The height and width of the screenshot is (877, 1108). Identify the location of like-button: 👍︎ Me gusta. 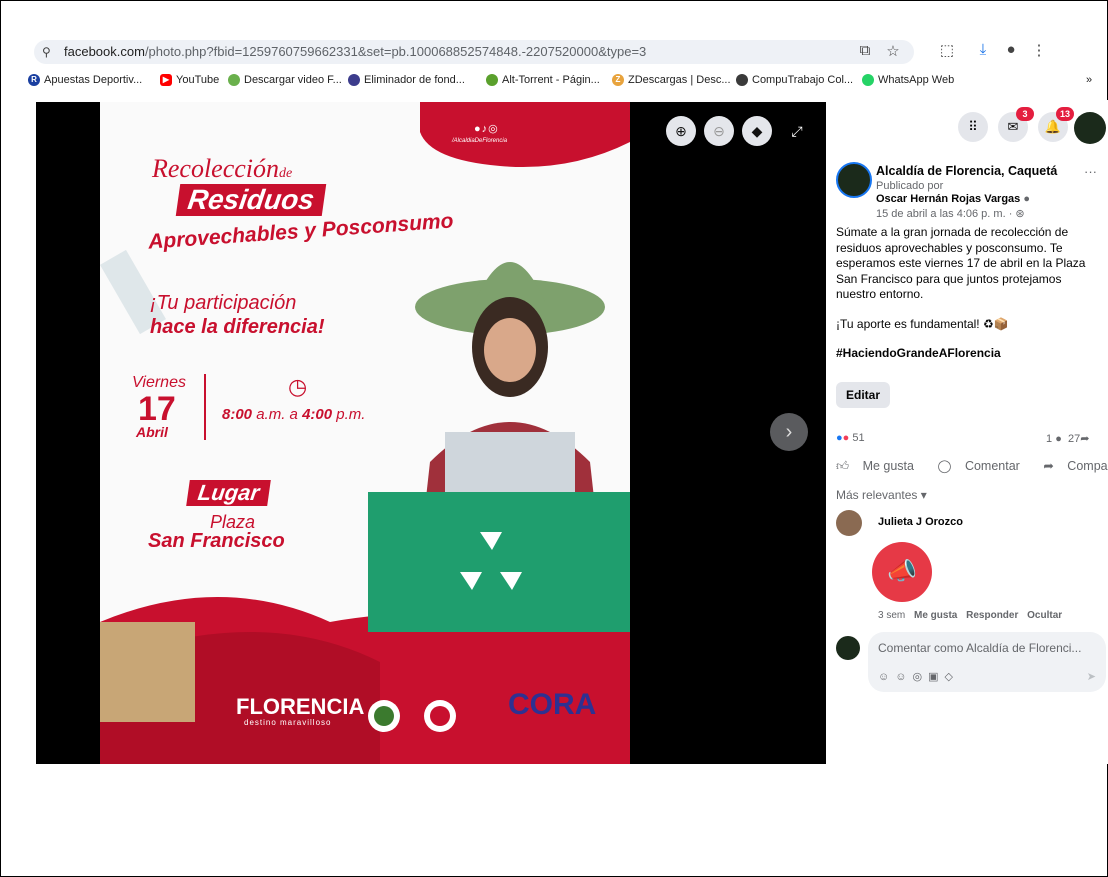
(880, 466).